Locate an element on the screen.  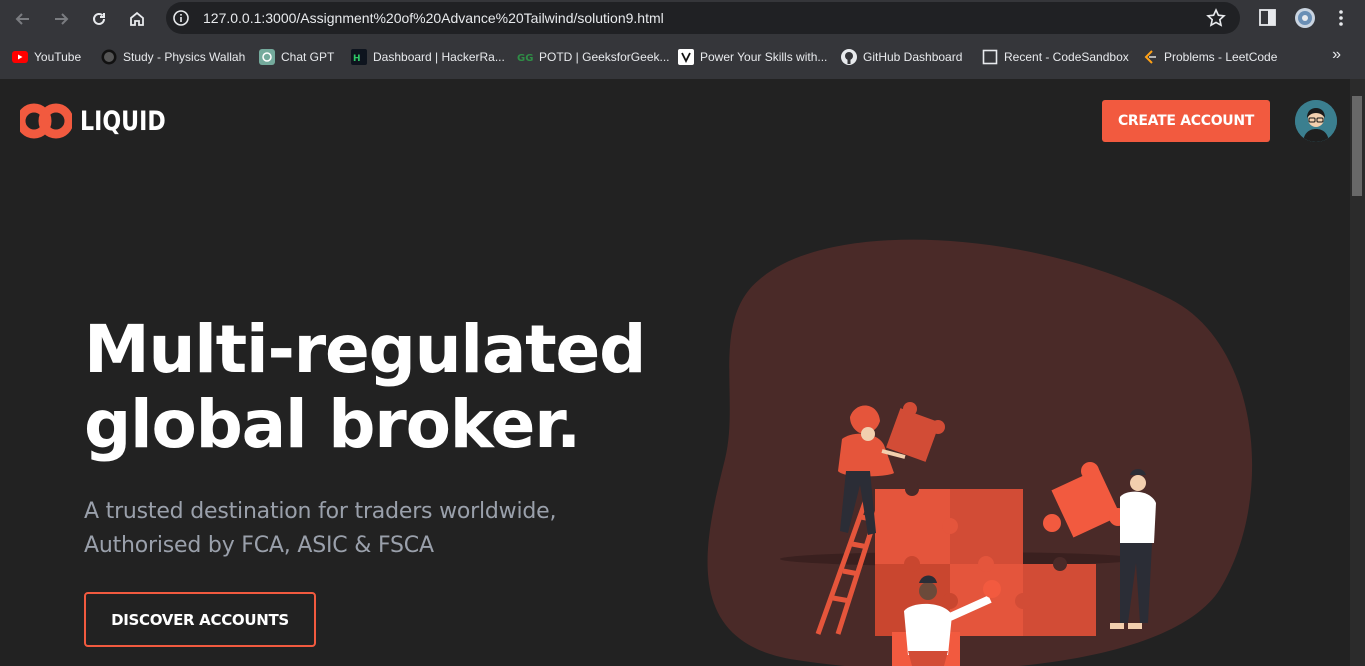
bookmark-codesandbox: Recent - CodeSandbox is located at coordinates (1055, 57).